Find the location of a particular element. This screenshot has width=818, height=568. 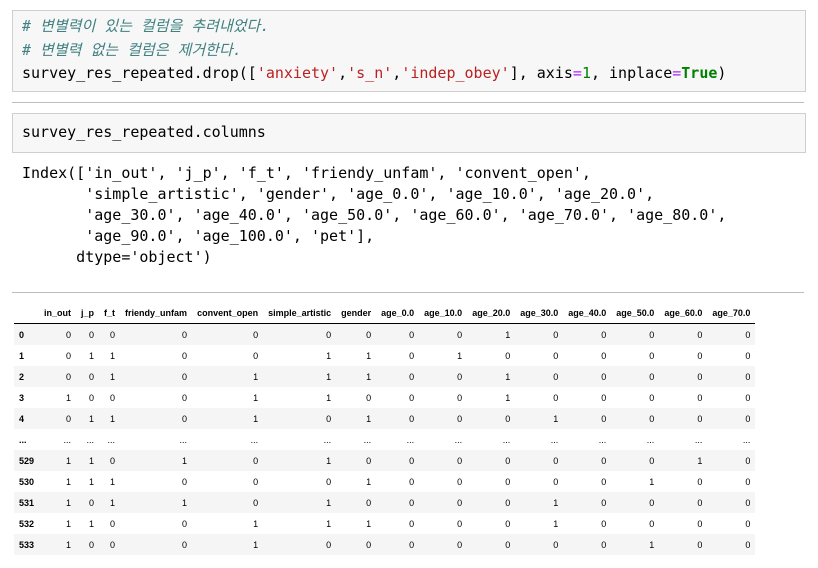

row-index: 533 is located at coordinates (27, 544).